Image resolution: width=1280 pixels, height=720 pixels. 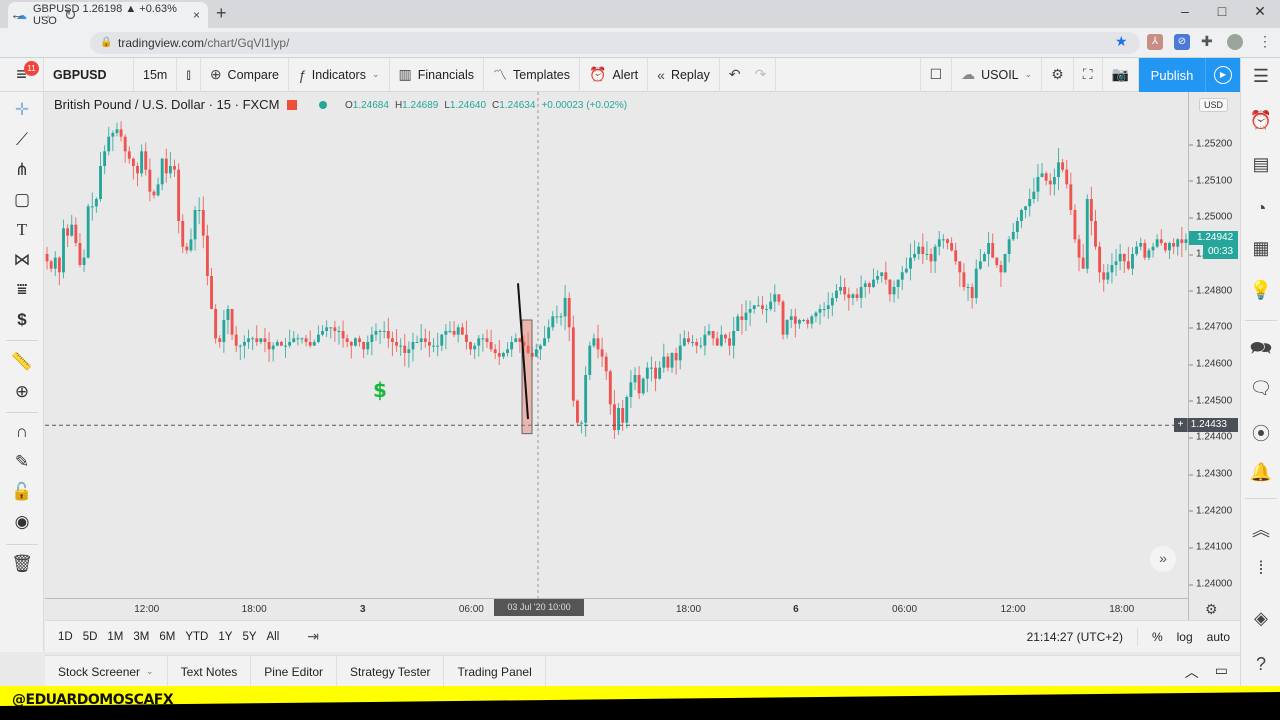 I want to click on minimize-button: –, so click(x=1185, y=11).